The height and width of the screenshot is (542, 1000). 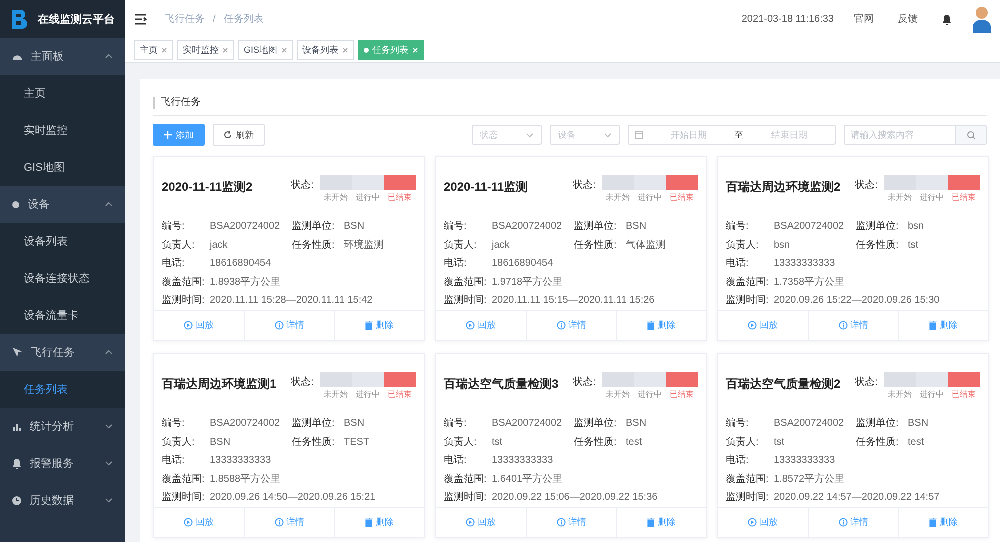 What do you see at coordinates (265, 50) in the screenshot?
I see `page-tab: GIS地图` at bounding box center [265, 50].